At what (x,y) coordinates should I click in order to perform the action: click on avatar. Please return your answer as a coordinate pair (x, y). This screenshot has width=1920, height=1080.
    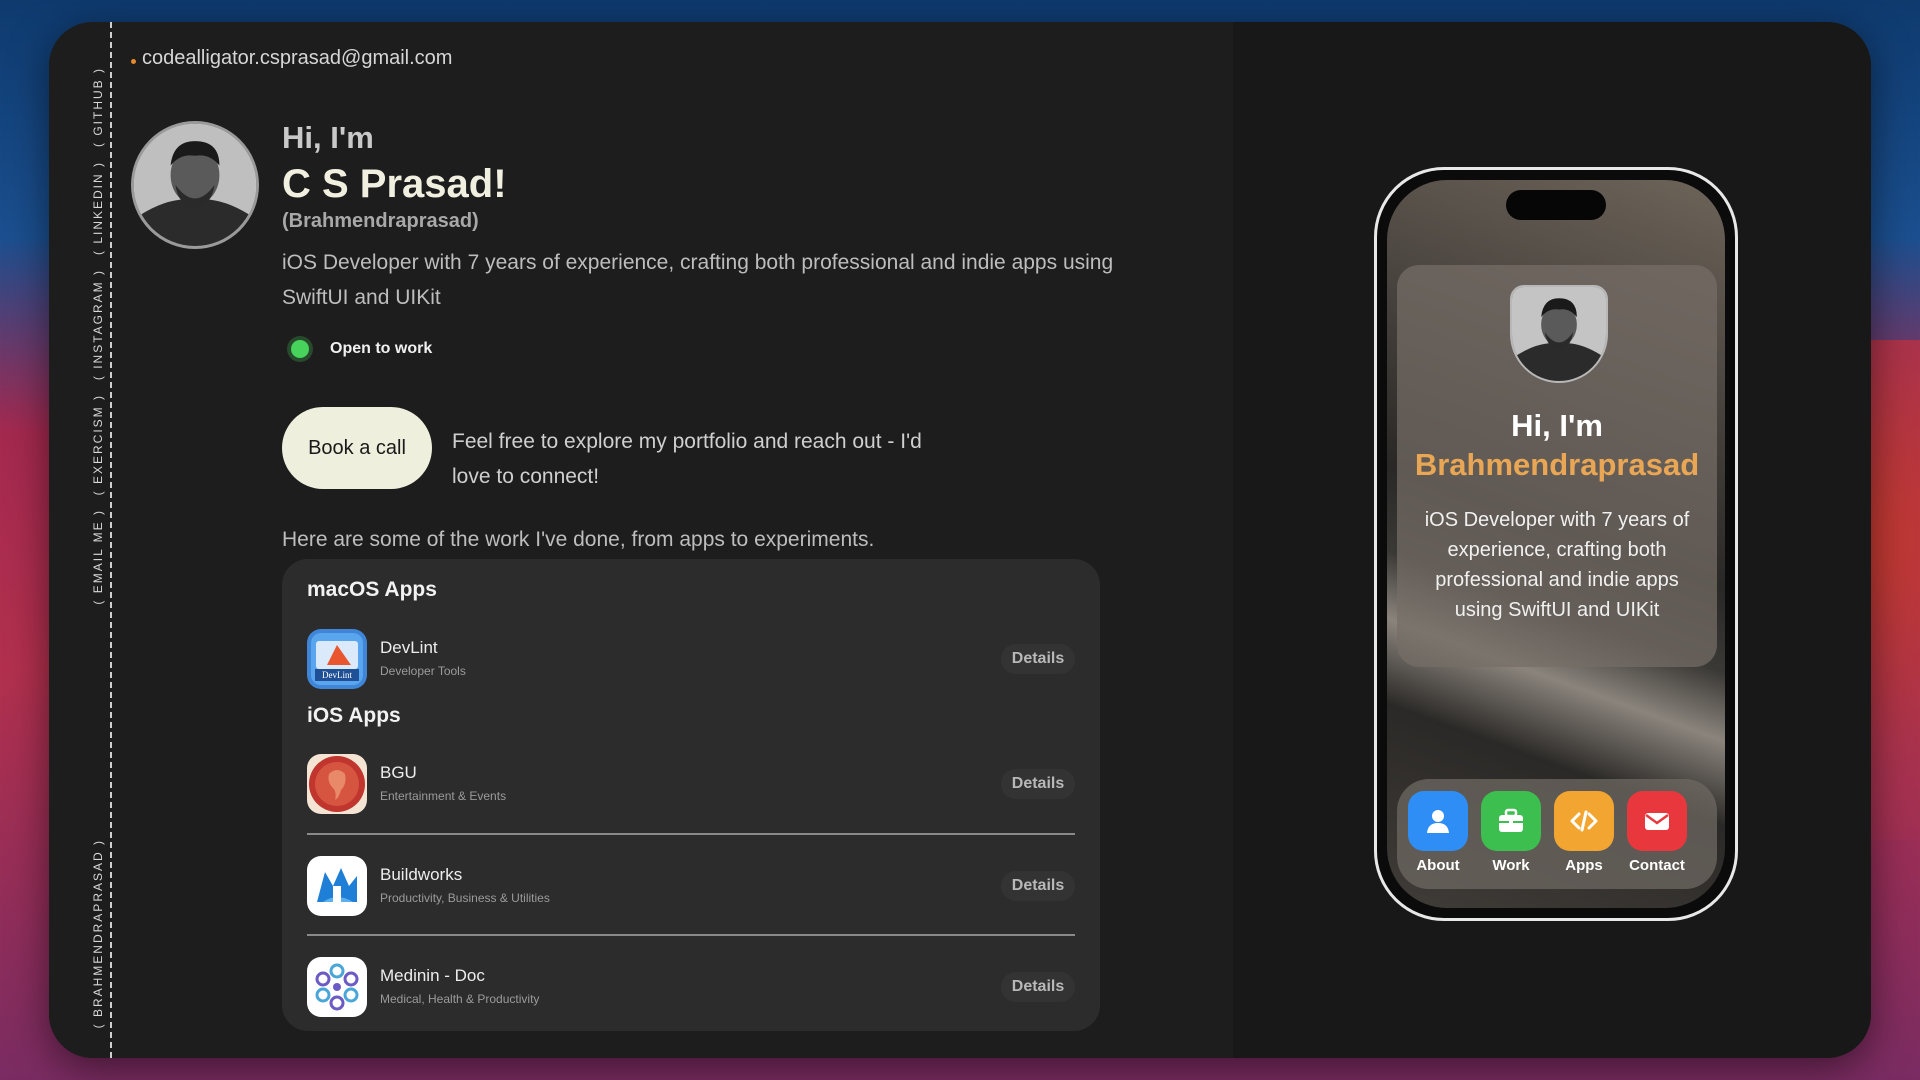
    Looking at the image, I should click on (195, 185).